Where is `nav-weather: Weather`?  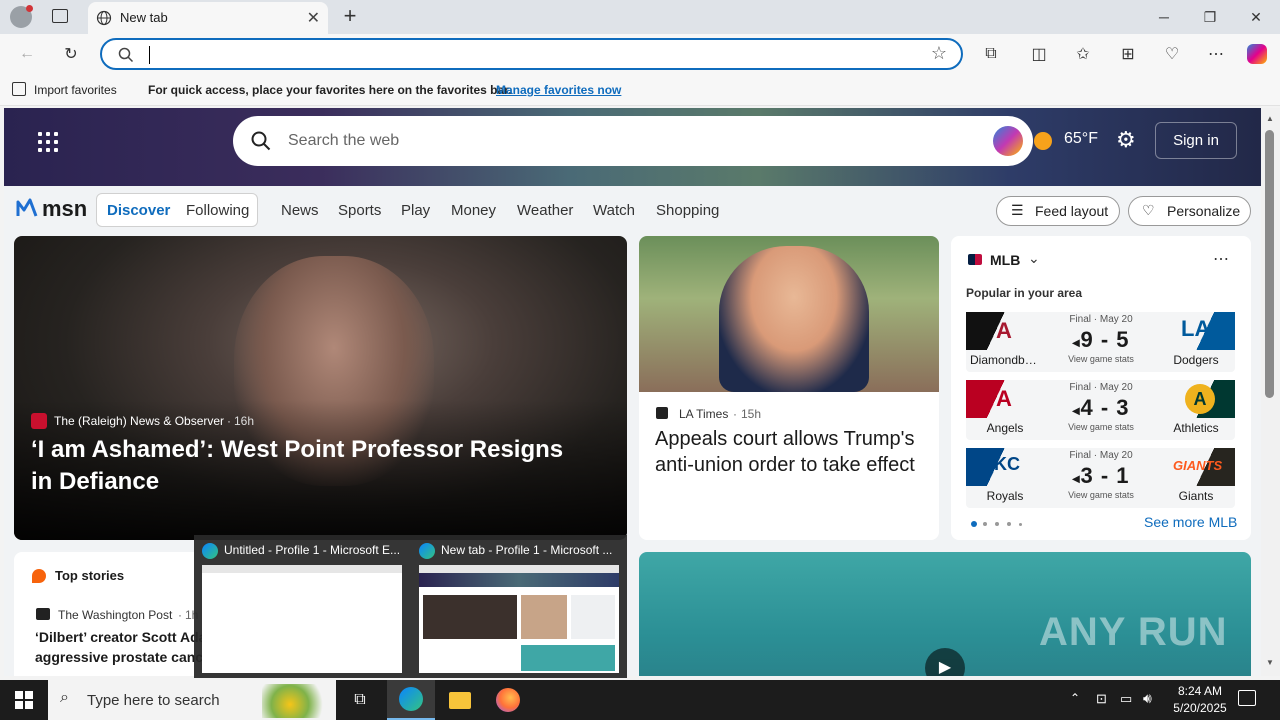 nav-weather: Weather is located at coordinates (545, 210).